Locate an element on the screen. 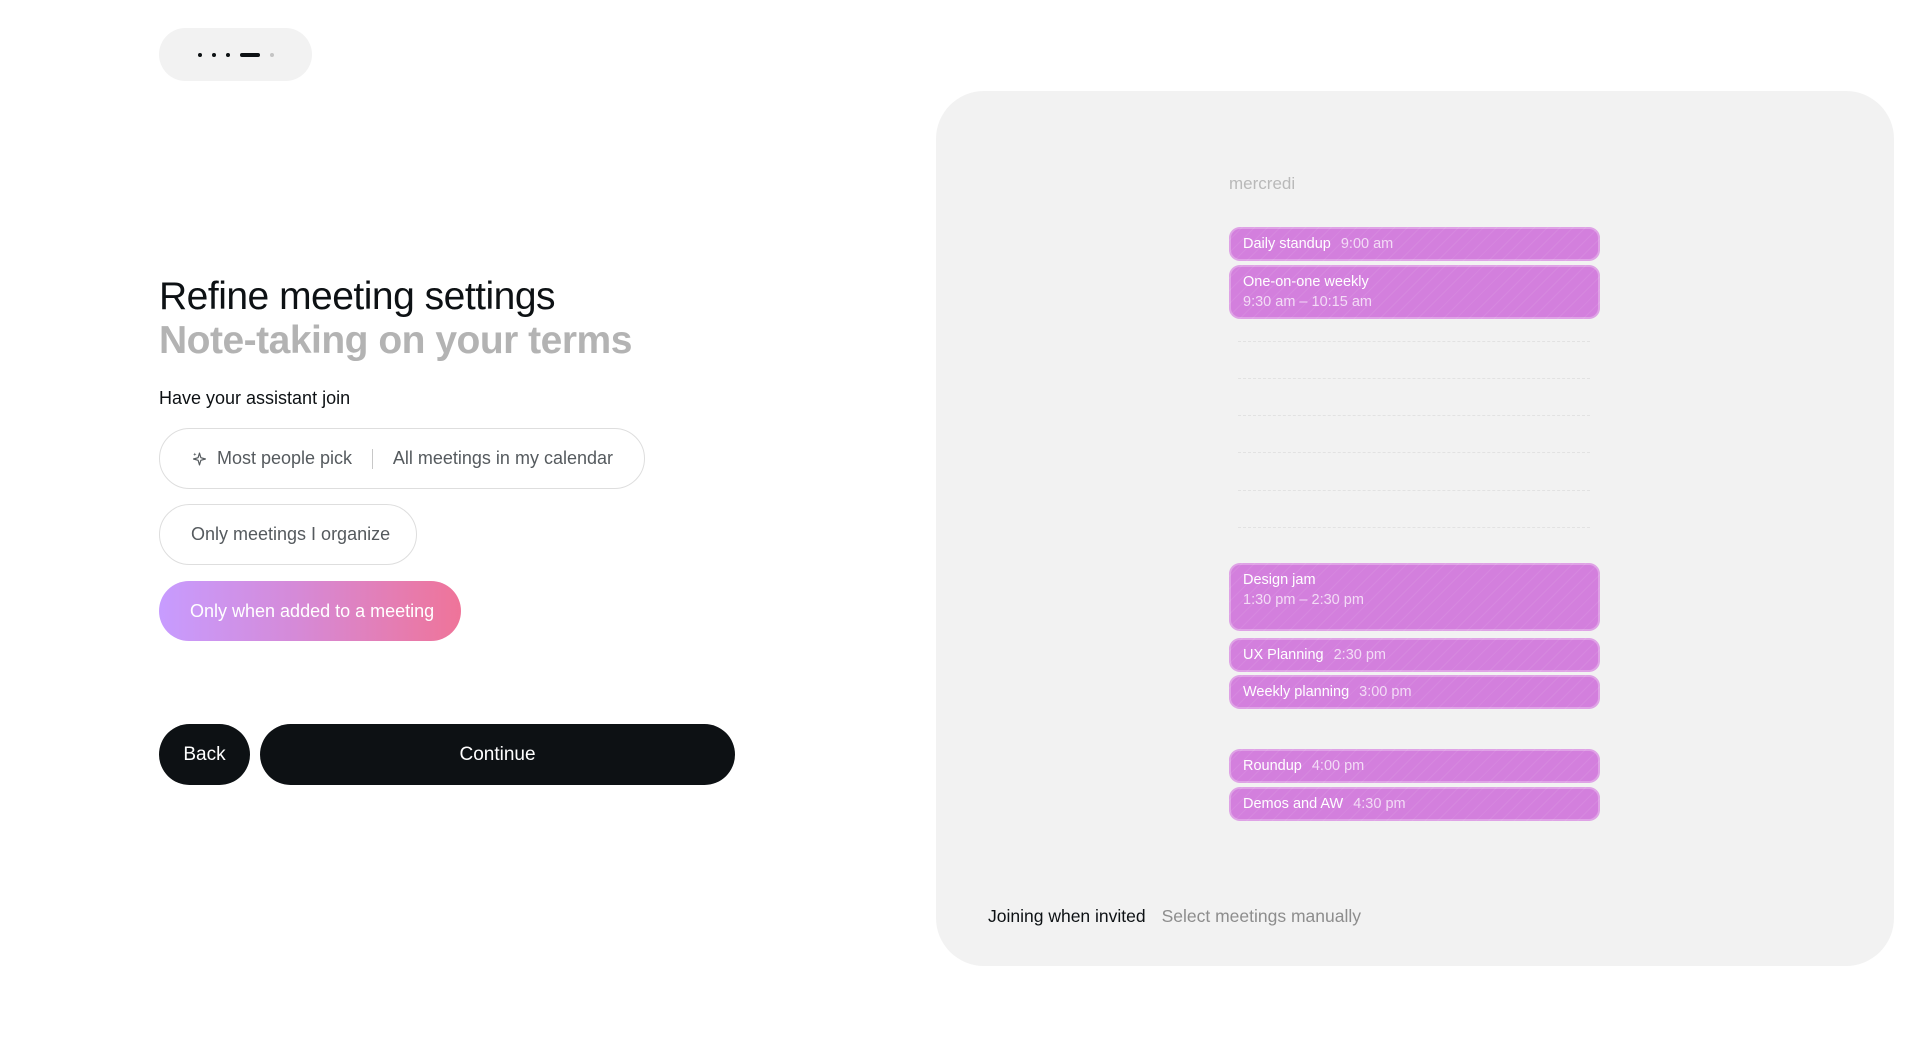 This screenshot has height=1052, width=1920. option-label: All meetings in my calendar is located at coordinates (502, 458).